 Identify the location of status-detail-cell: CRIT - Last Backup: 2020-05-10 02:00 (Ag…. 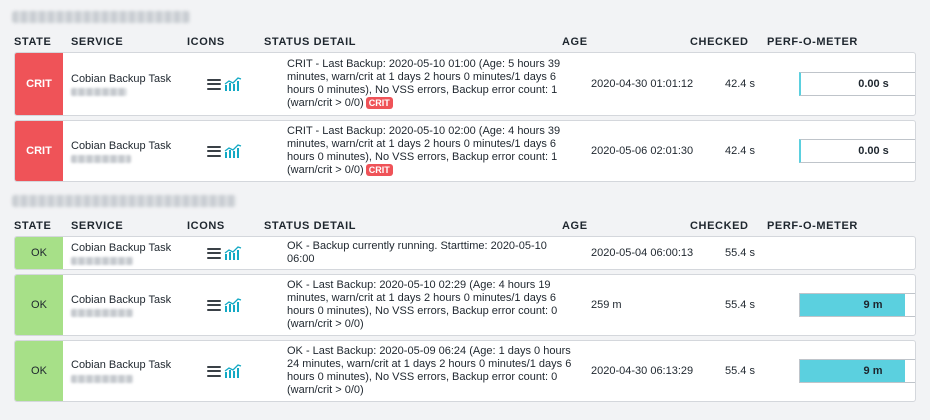
(429, 151).